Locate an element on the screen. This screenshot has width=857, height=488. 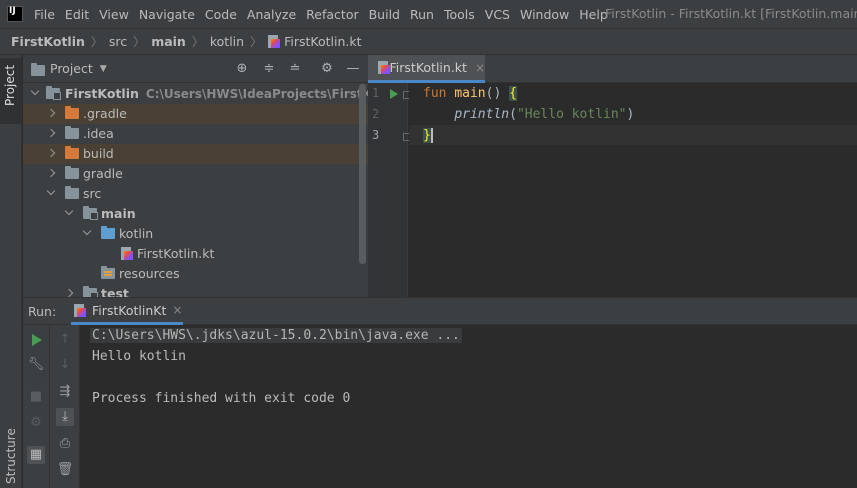
run-tab-firstkotlinkt: FirstKotlinKt × is located at coordinates (127, 311).